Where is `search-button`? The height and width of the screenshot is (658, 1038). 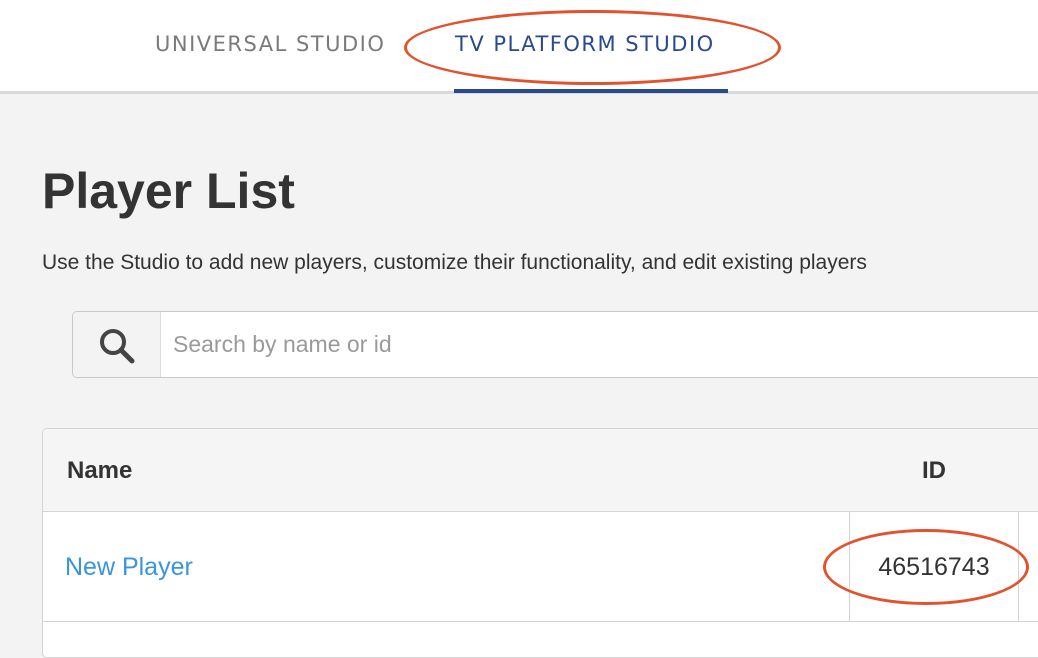
search-button is located at coordinates (117, 344).